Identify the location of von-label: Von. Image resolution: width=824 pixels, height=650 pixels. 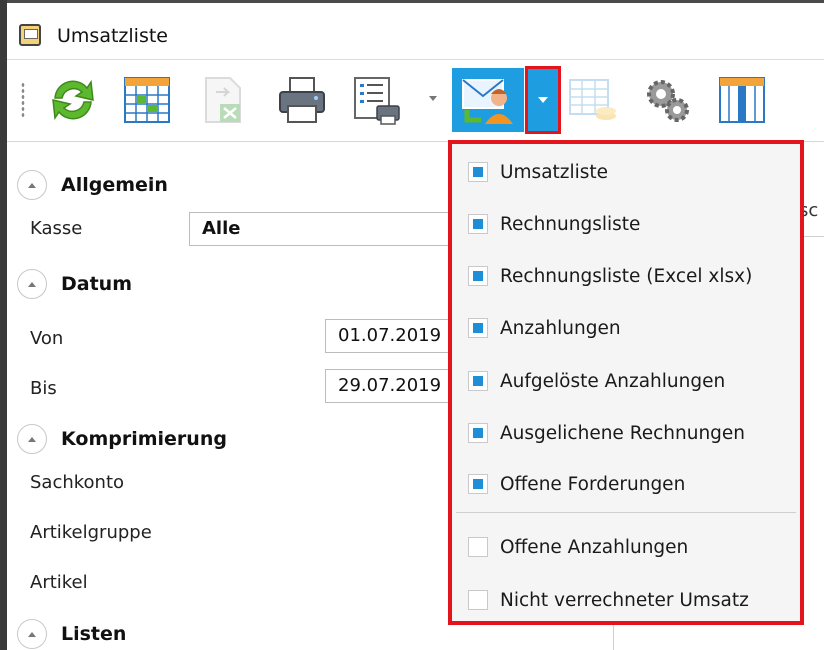
(47, 338).